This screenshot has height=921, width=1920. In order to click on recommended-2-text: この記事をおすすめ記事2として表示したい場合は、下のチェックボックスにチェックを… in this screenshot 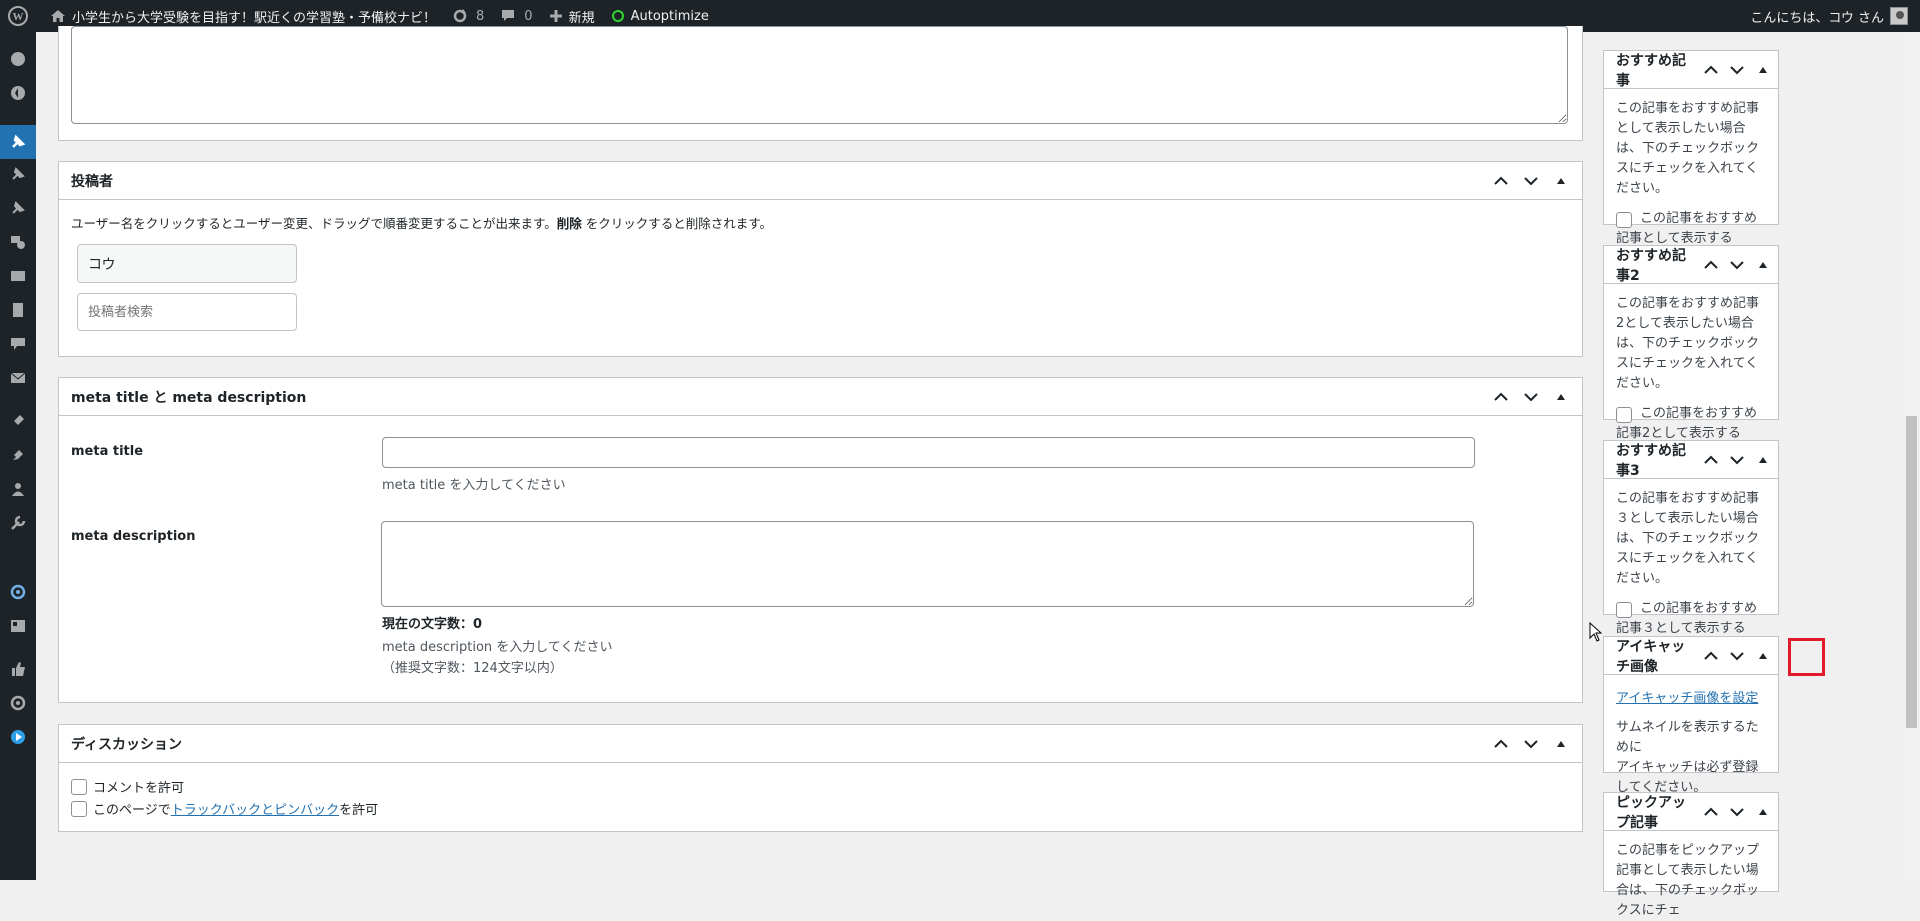, I will do `click(1688, 343)`.